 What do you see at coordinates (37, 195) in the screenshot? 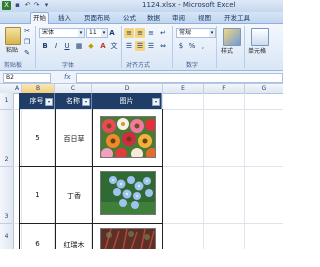
I see `table-cell-number: 1` at bounding box center [37, 195].